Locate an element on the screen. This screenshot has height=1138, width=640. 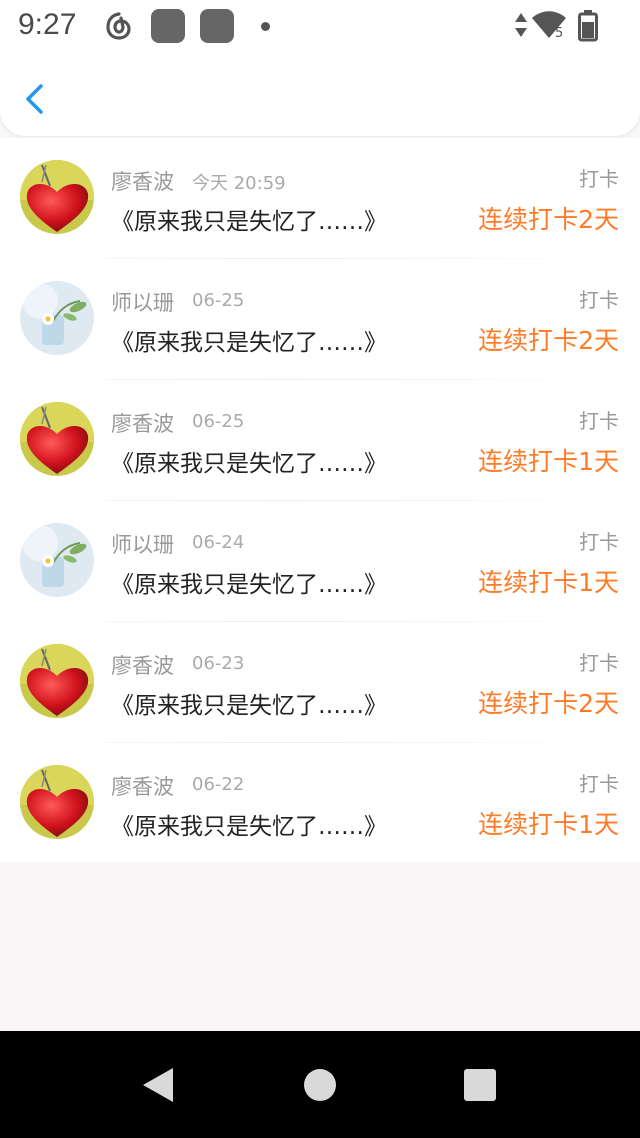
list-item: 师以珊 06-25 《原来我只是失忆了……》 打卡 连续打卡2天 is located at coordinates (320, 319).